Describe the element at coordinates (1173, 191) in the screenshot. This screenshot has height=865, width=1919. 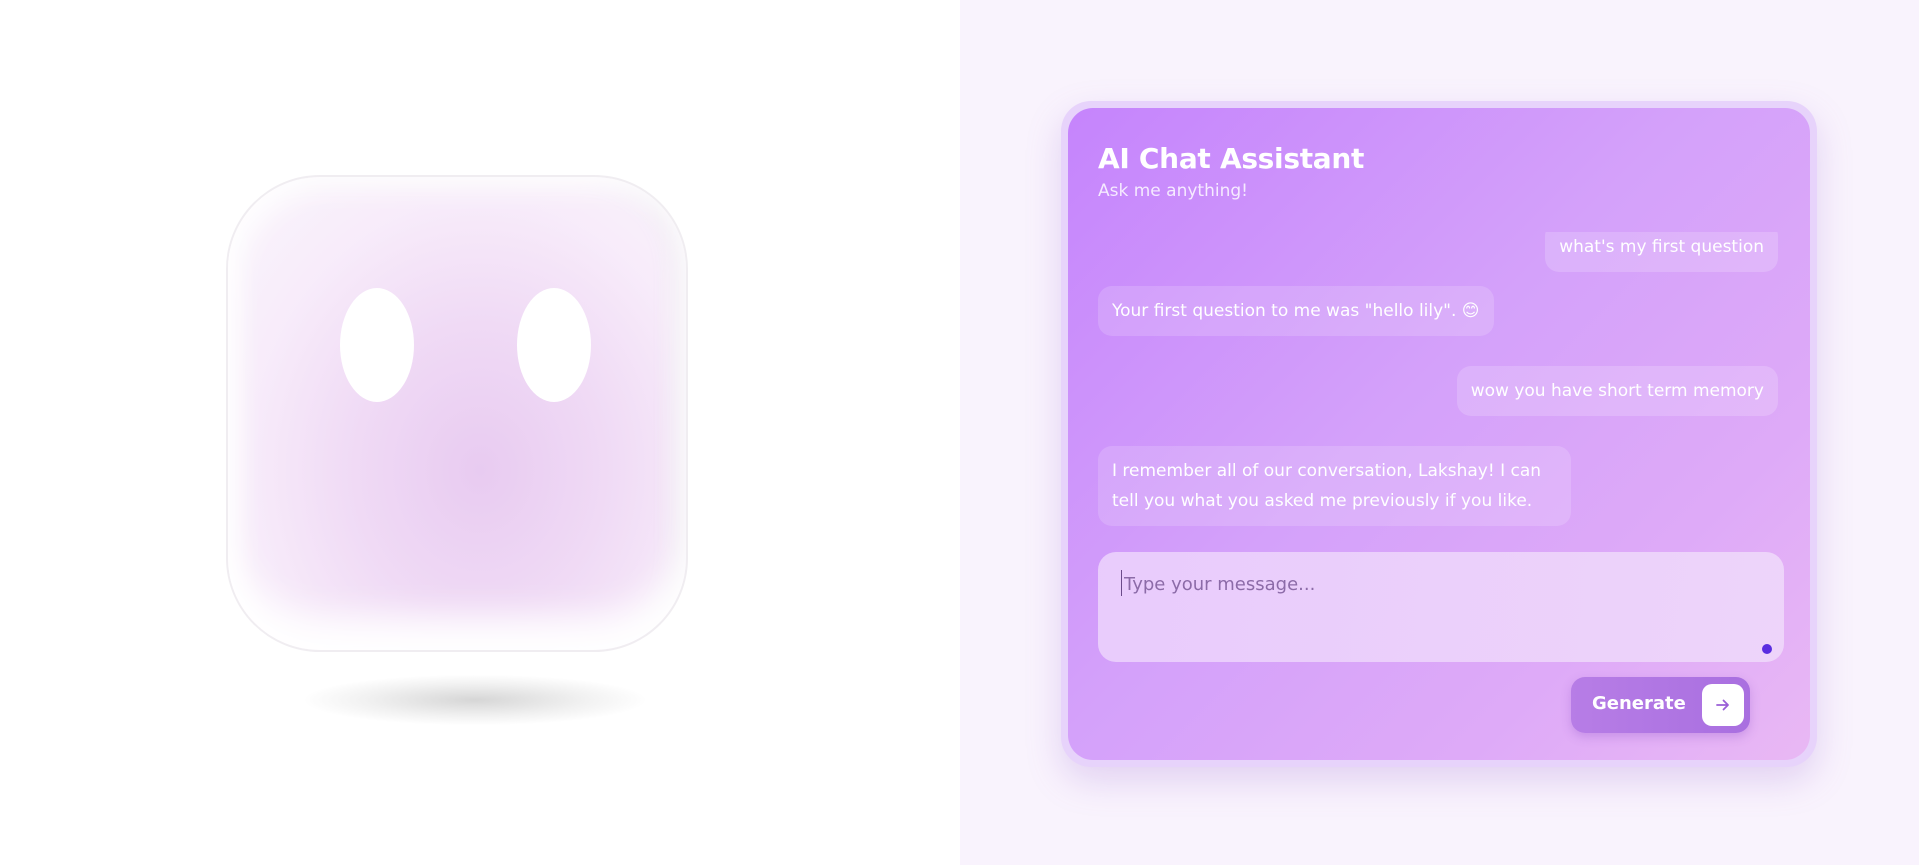
I see `chat-subtitle: Ask me anything!` at that location.